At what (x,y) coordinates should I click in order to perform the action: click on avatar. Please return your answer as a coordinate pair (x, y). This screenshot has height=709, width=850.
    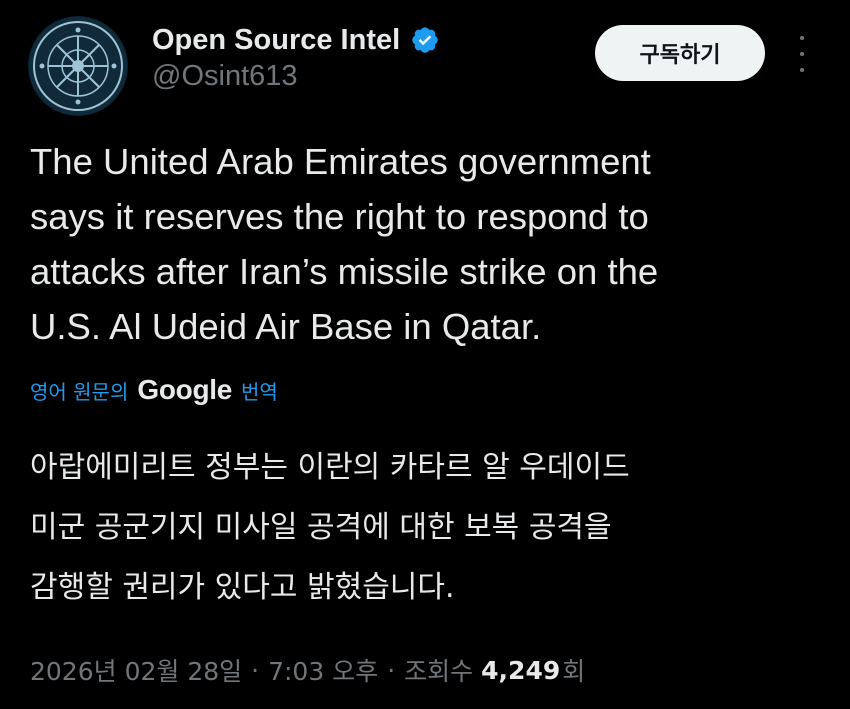
    Looking at the image, I should click on (78, 66).